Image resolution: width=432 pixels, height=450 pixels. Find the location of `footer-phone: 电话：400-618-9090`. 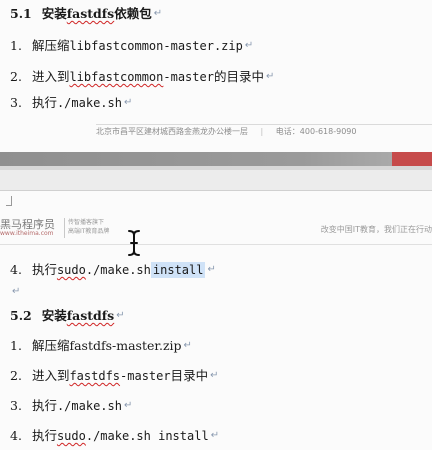

footer-phone: 电话：400-618-9090 is located at coordinates (316, 131).